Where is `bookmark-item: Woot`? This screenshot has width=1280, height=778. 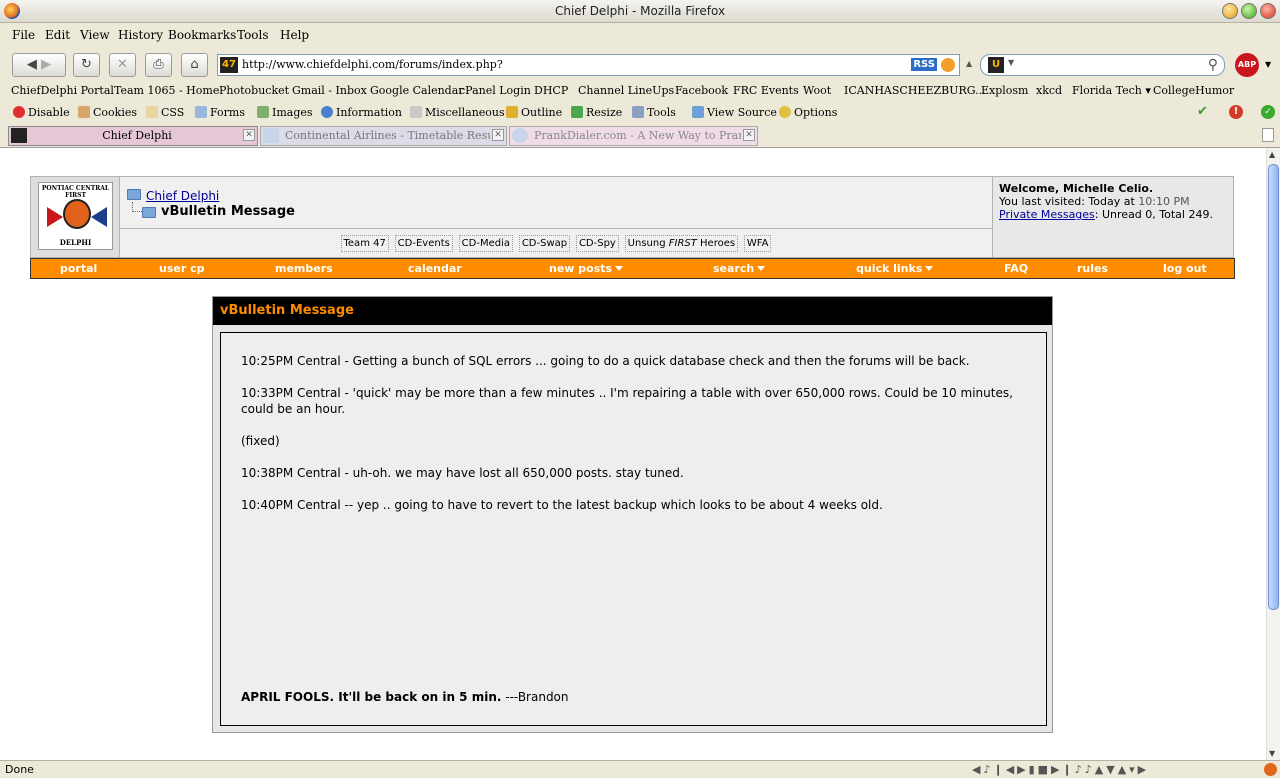 bookmark-item: Woot is located at coordinates (817, 90).